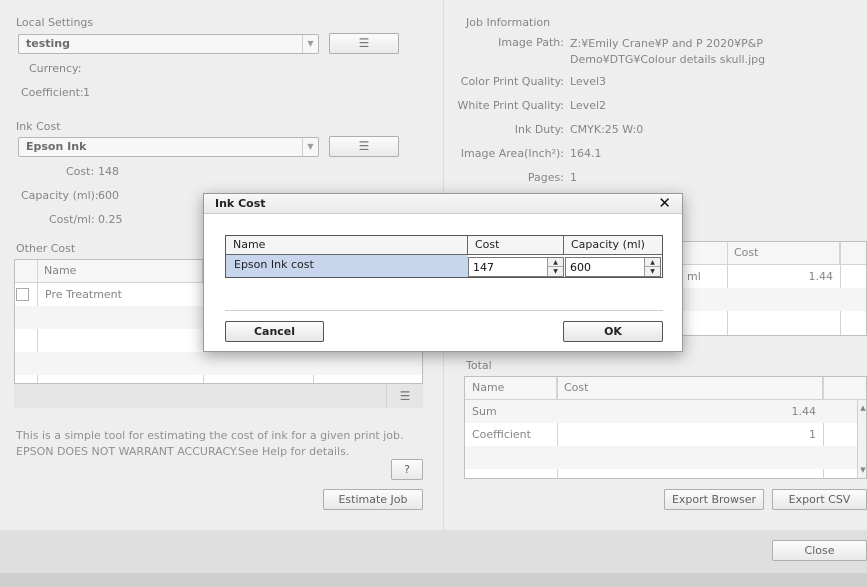 Image resolution: width=867 pixels, height=587 pixels. I want to click on table-row: Epson Ink cost 147 ▲ ▼ 600 ▲ ▼, so click(444, 266).